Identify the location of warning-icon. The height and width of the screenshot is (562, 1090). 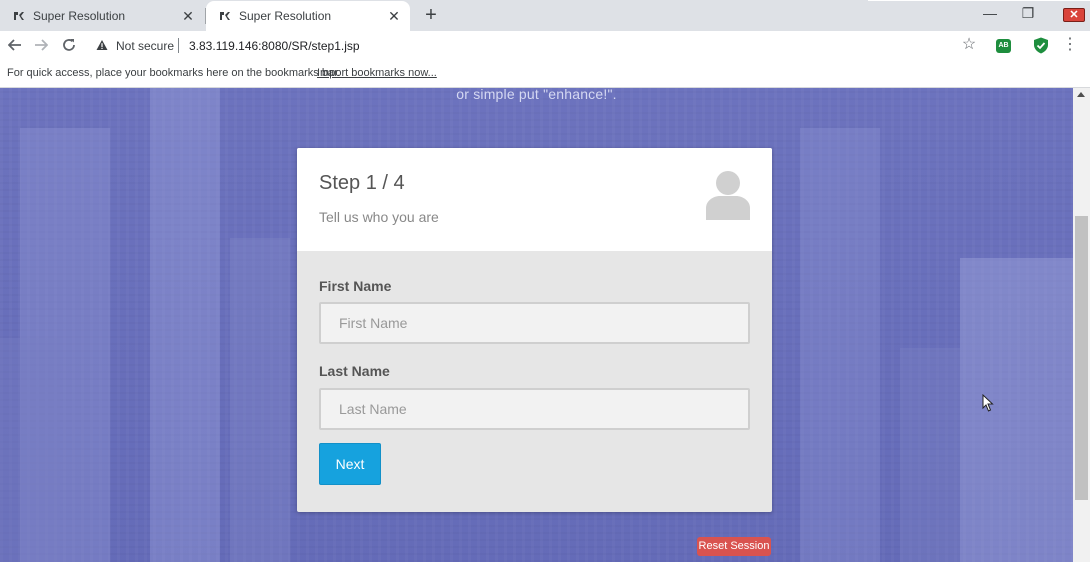
(102, 45).